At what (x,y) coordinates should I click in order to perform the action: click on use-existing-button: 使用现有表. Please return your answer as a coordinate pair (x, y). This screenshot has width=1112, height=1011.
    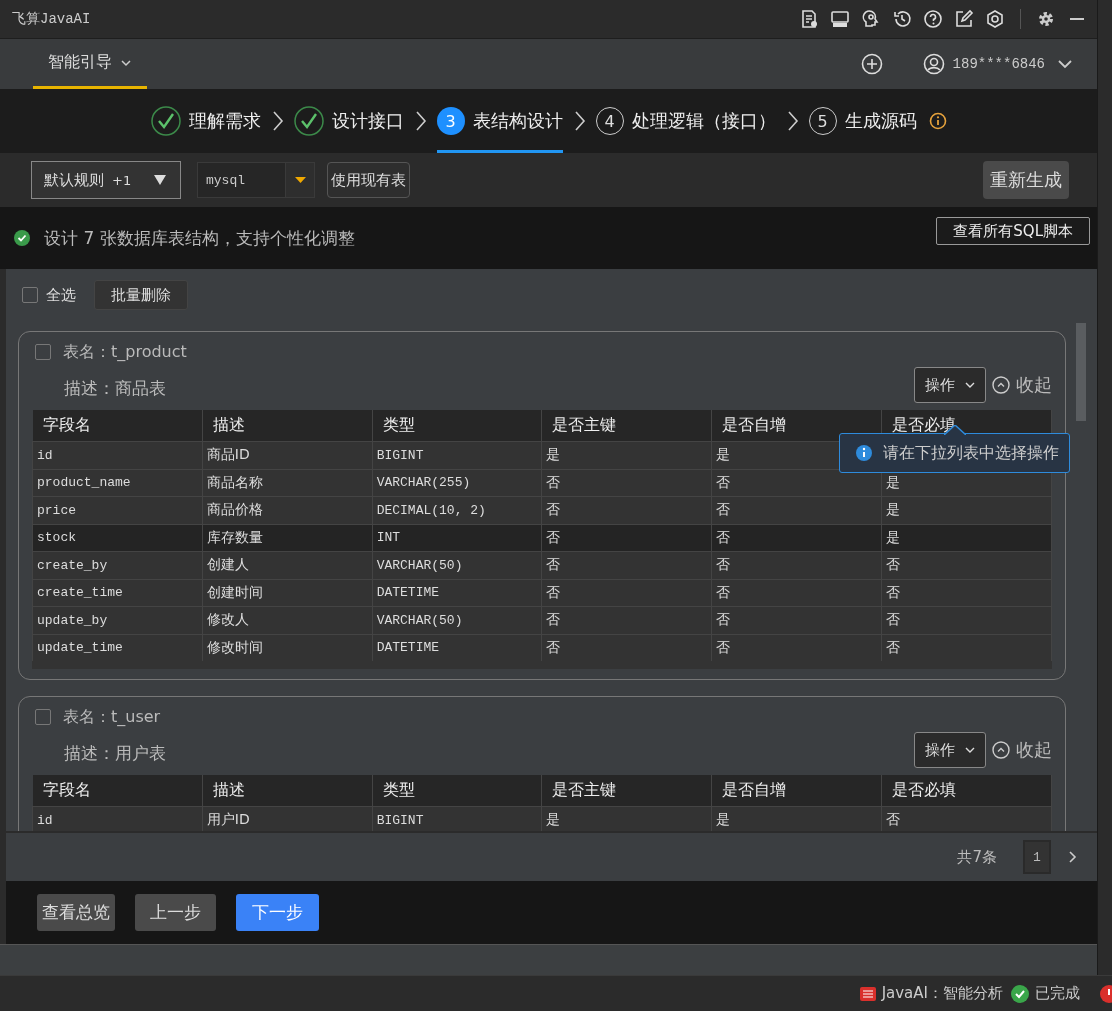
    Looking at the image, I should click on (368, 180).